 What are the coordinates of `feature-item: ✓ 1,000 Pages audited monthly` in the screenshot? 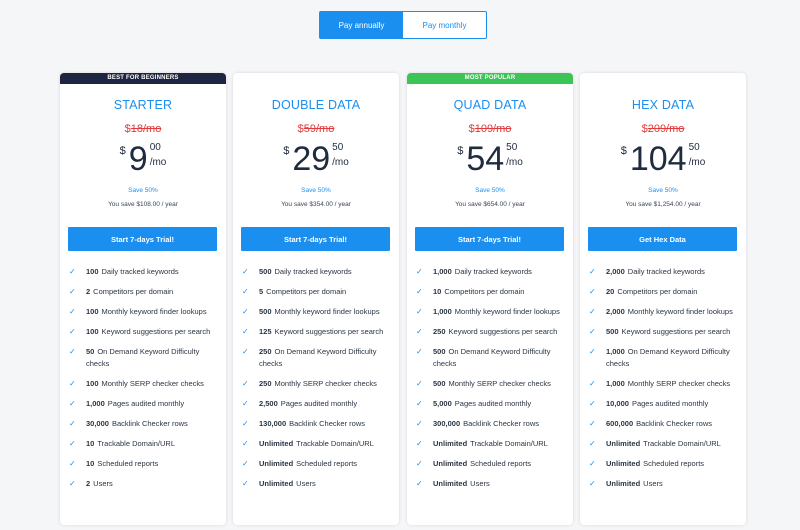 It's located at (145, 404).